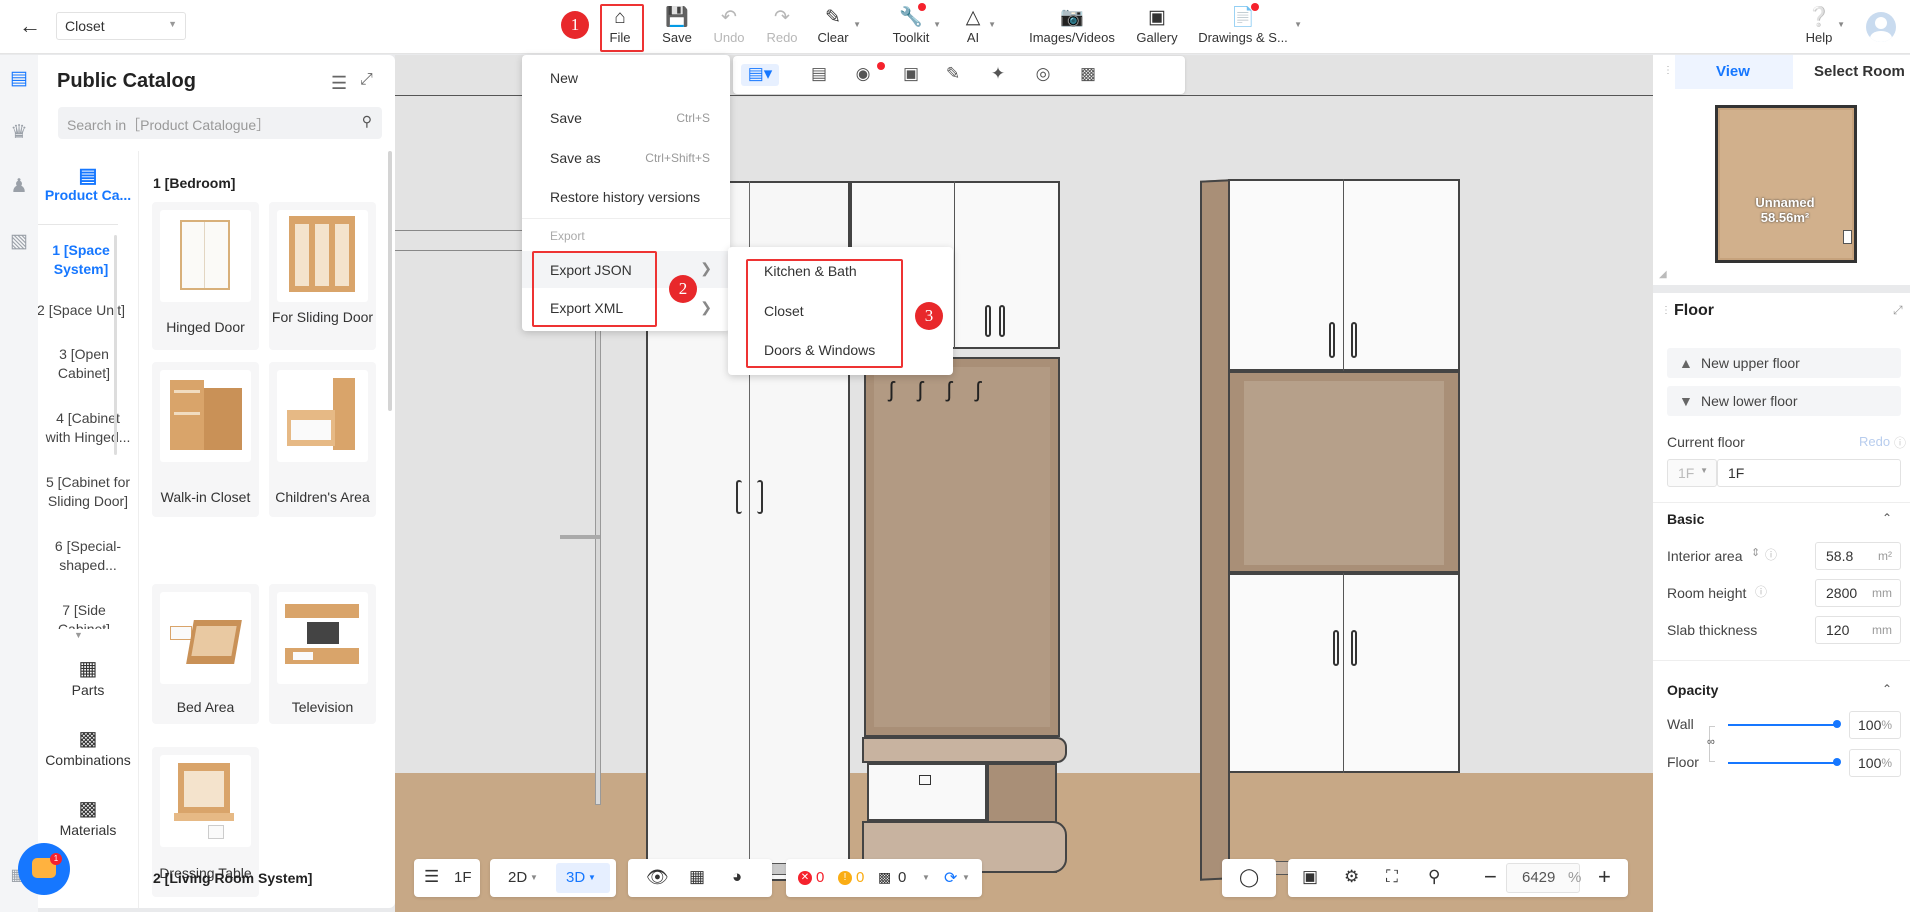 Image resolution: width=1910 pixels, height=912 pixels. I want to click on layers-icon: ▤, so click(19, 79).